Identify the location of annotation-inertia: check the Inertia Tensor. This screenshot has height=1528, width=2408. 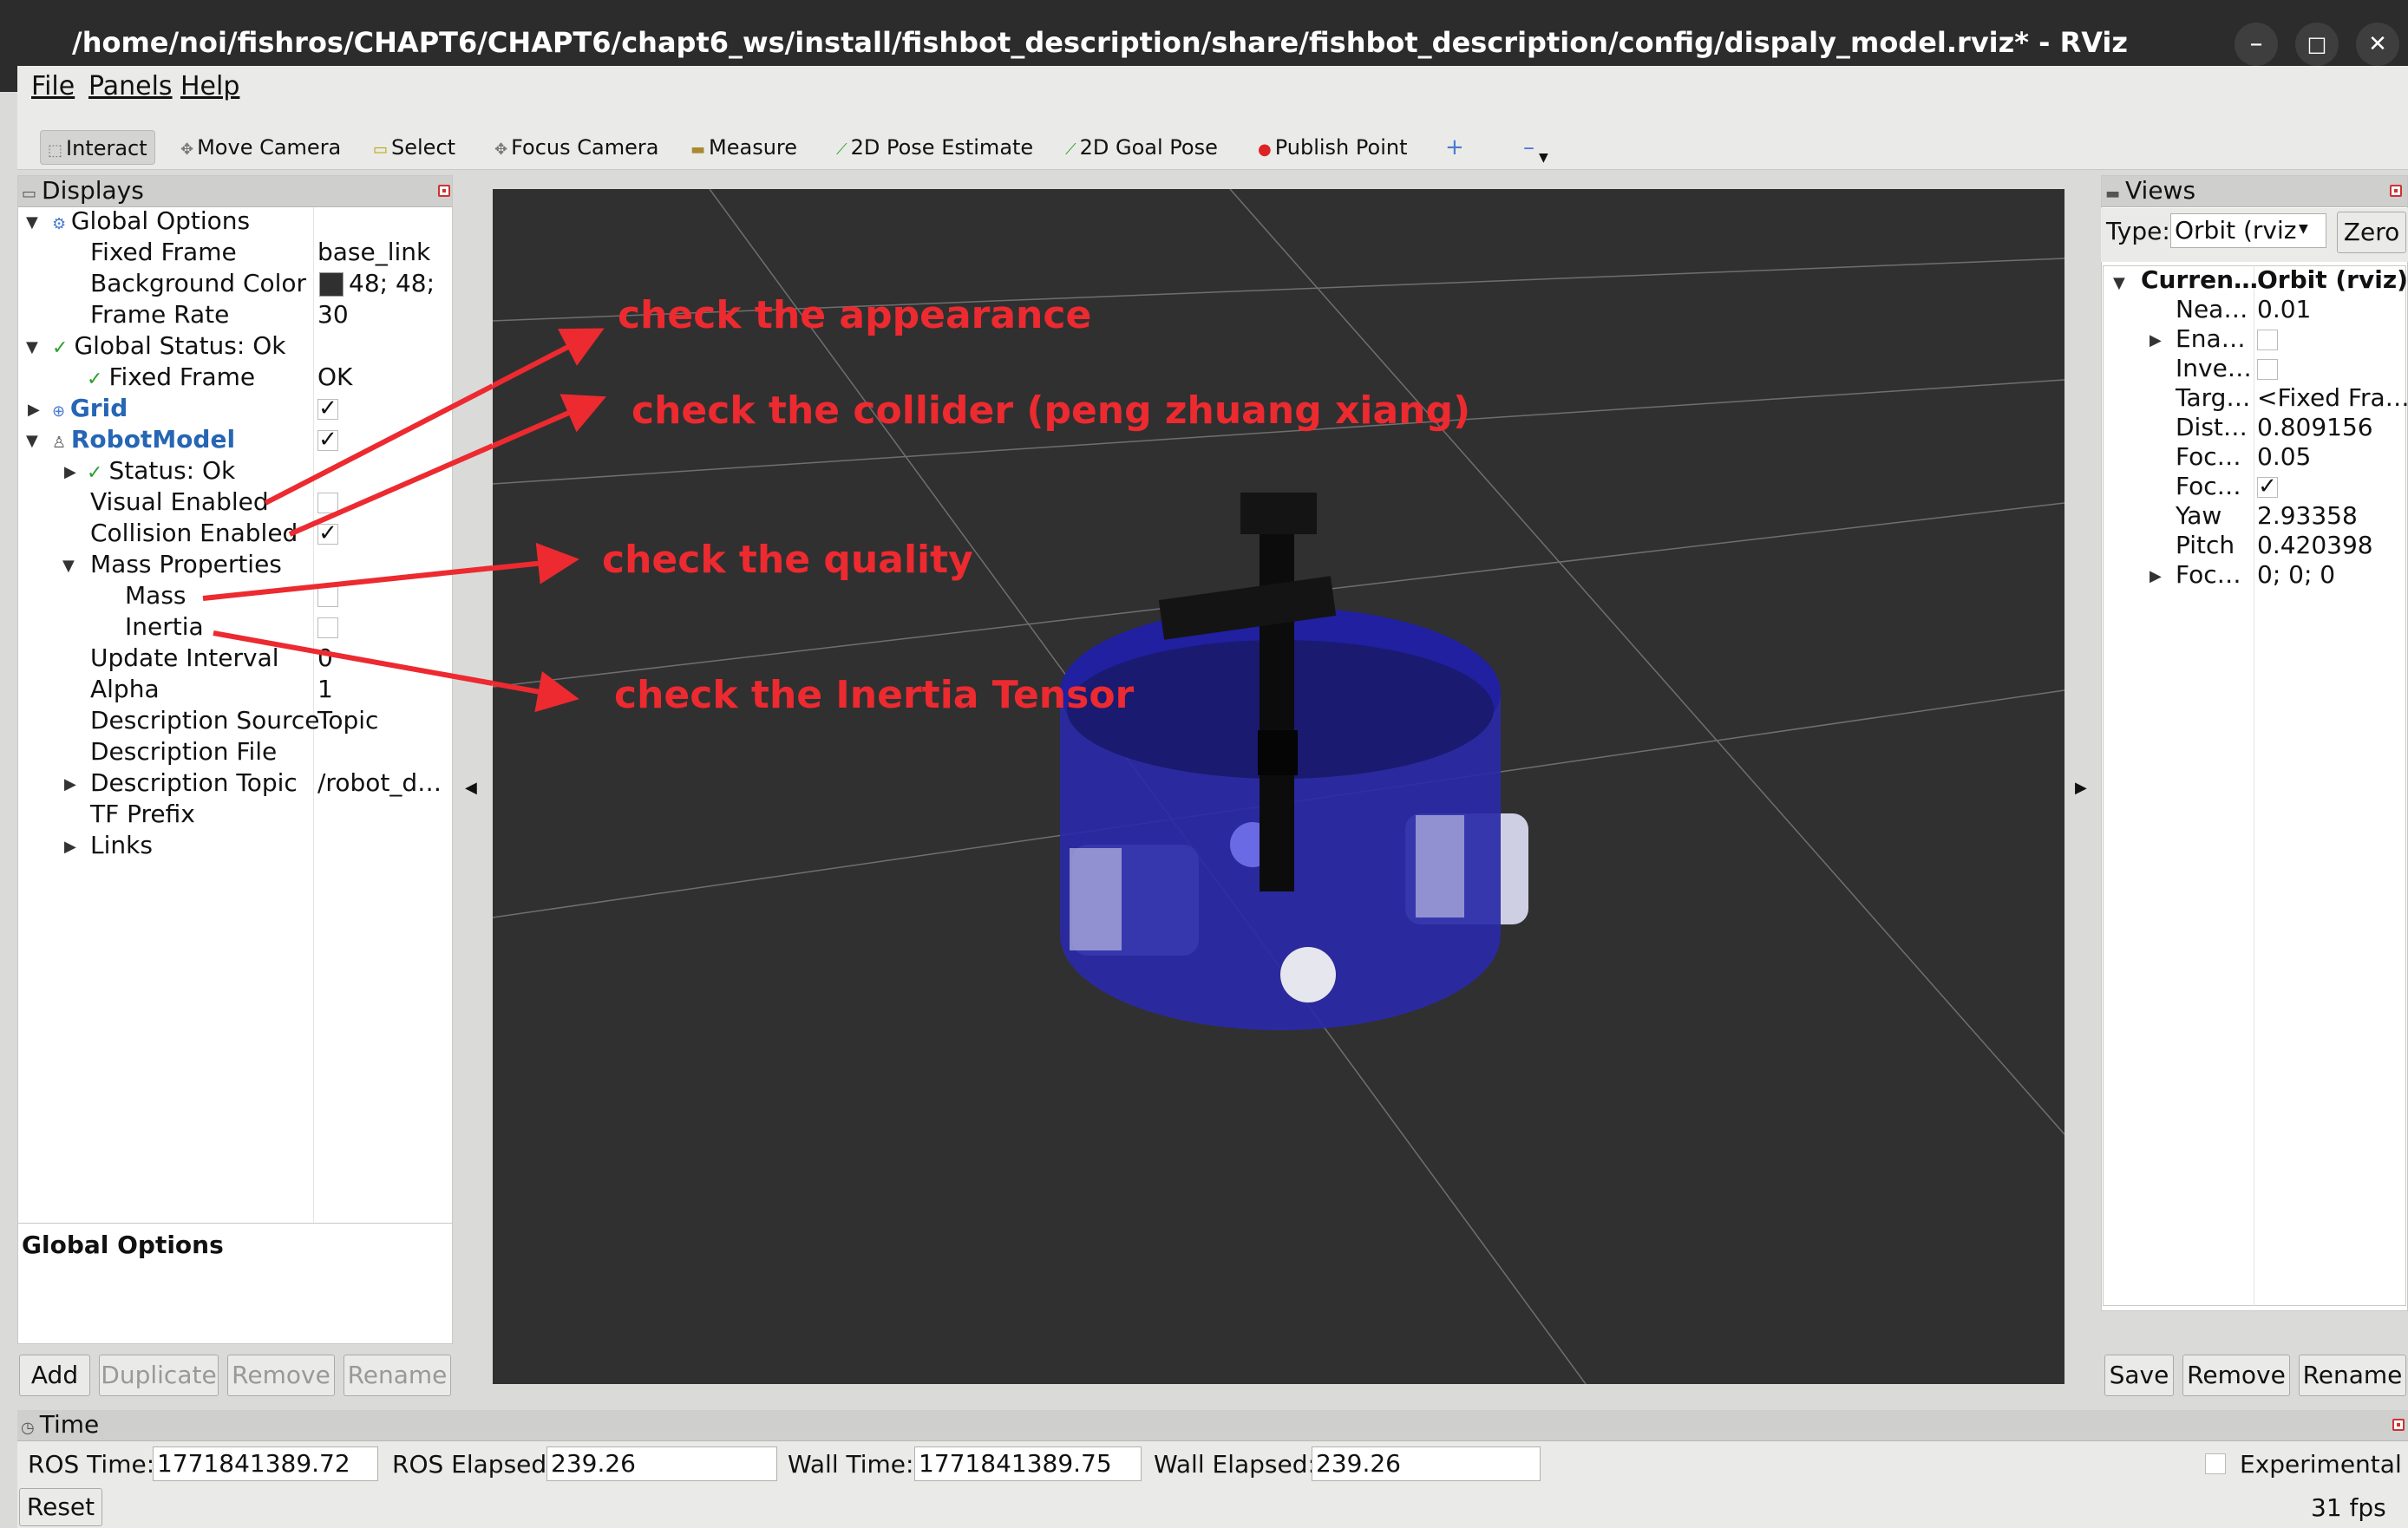
(874, 695).